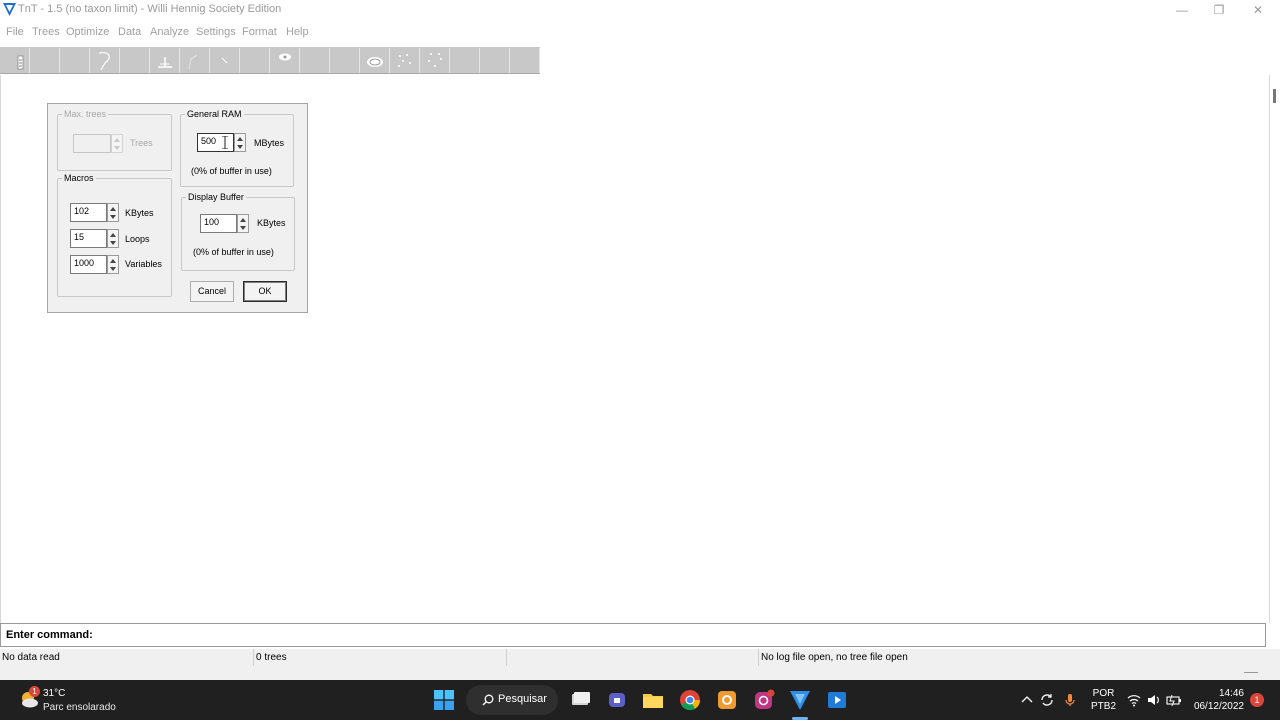 Image resolution: width=1280 pixels, height=720 pixels. What do you see at coordinates (285, 57) in the screenshot?
I see `eye-icon` at bounding box center [285, 57].